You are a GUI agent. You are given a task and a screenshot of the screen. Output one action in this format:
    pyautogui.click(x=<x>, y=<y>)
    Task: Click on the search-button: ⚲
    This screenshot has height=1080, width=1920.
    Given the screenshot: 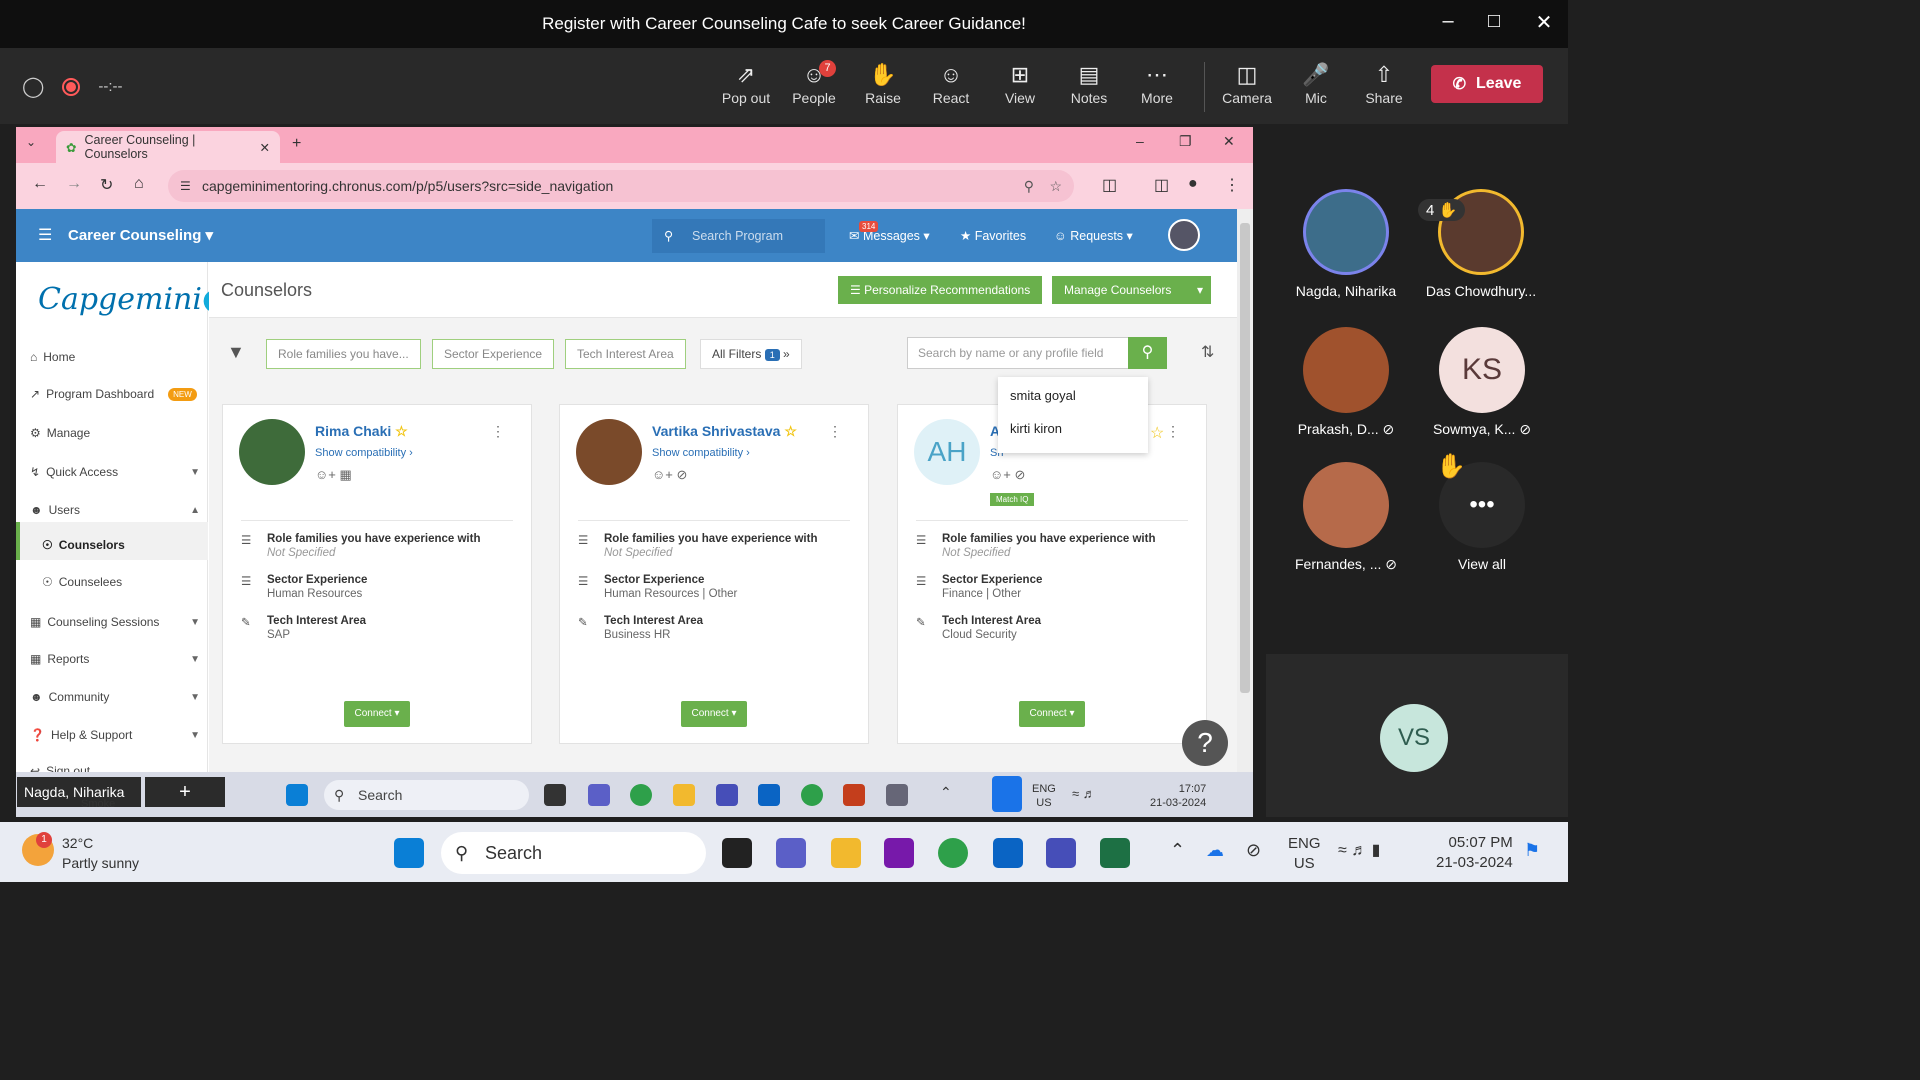 What is the action you would take?
    pyautogui.click(x=1147, y=353)
    